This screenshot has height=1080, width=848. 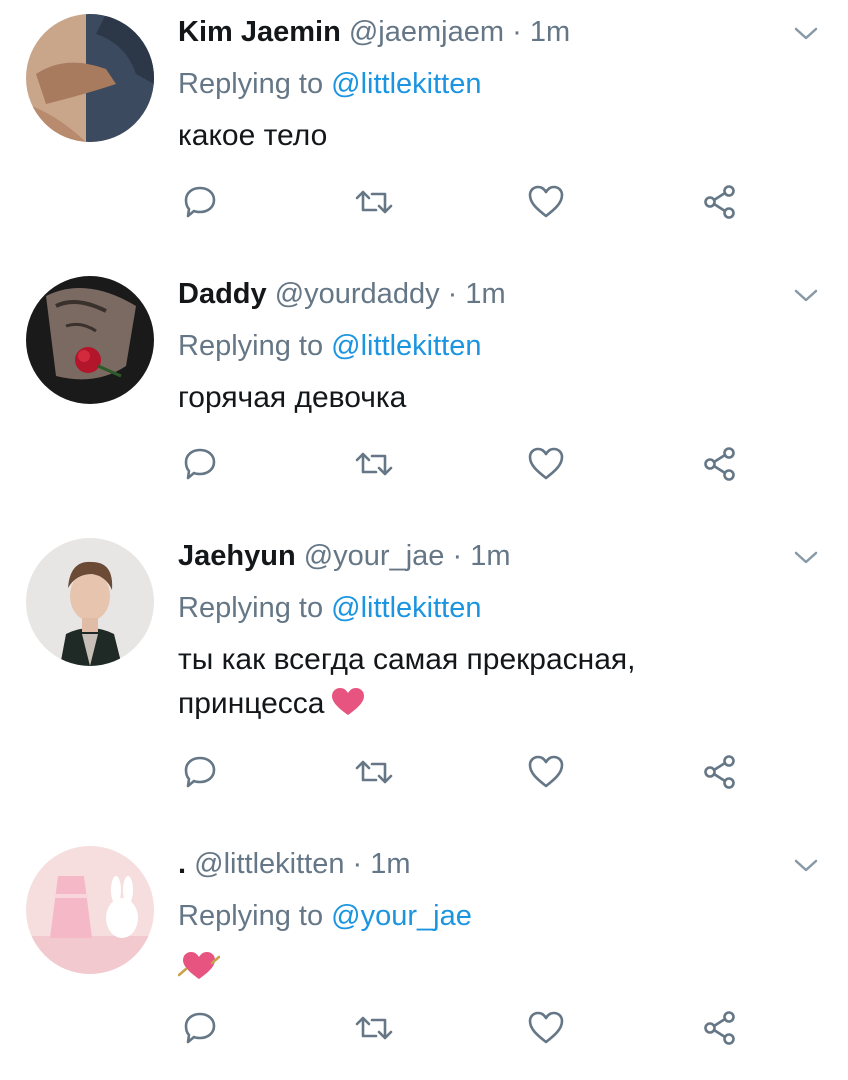 What do you see at coordinates (374, 556) in the screenshot?
I see `user-handle: @your_jae` at bounding box center [374, 556].